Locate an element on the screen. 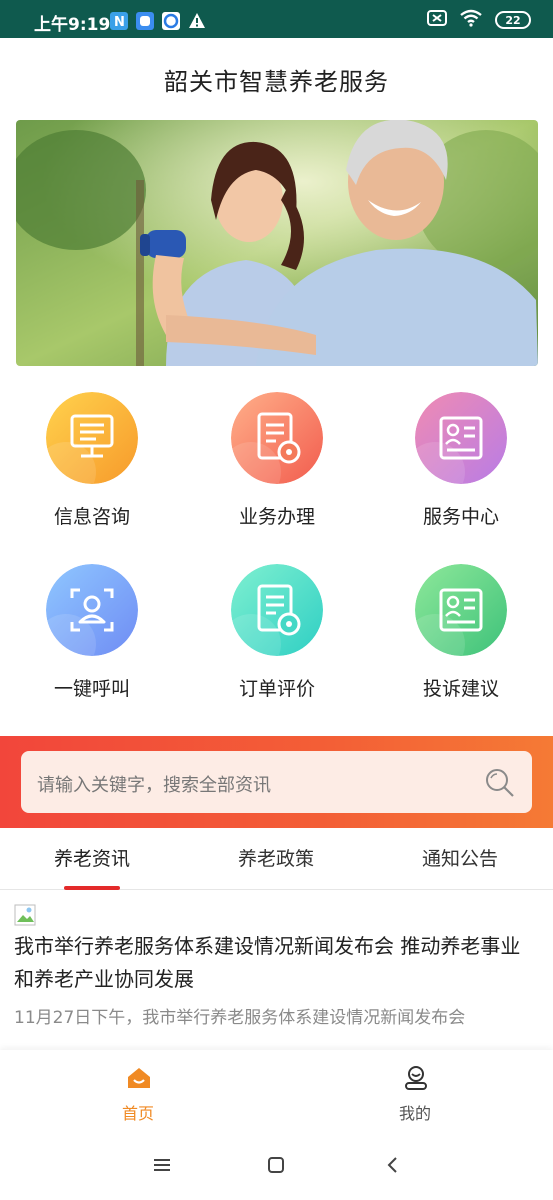 This screenshot has height=1200, width=553. system-nav-bar is located at coordinates (276, 1167).